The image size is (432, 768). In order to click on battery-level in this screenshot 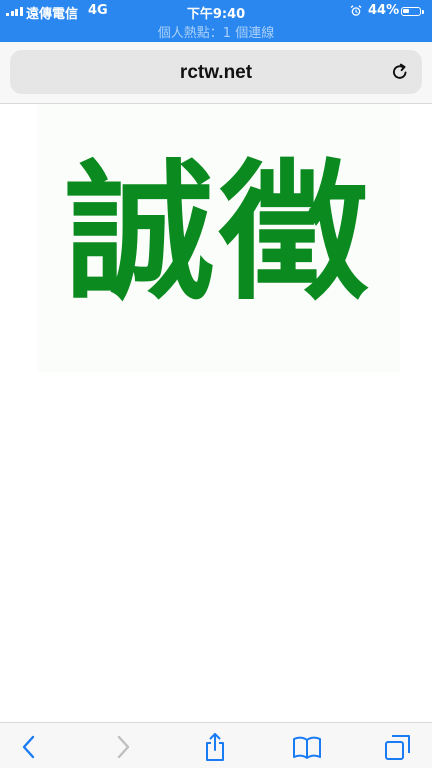, I will do `click(406, 11)`.